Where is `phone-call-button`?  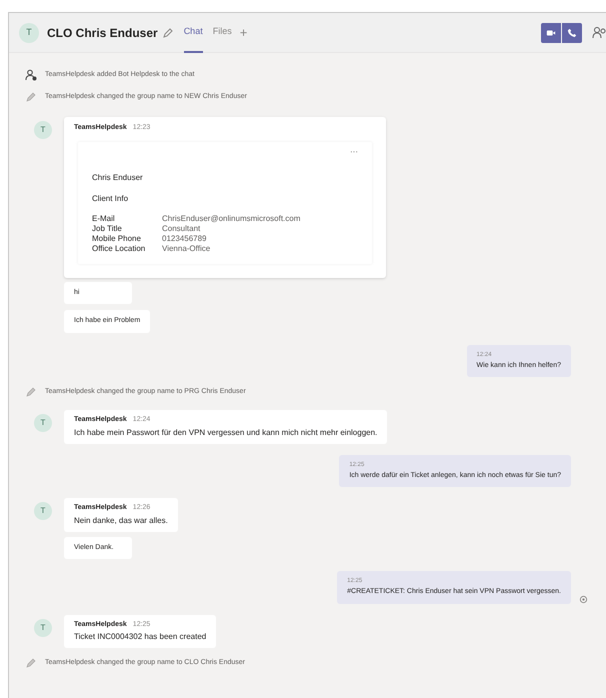
phone-call-button is located at coordinates (572, 32).